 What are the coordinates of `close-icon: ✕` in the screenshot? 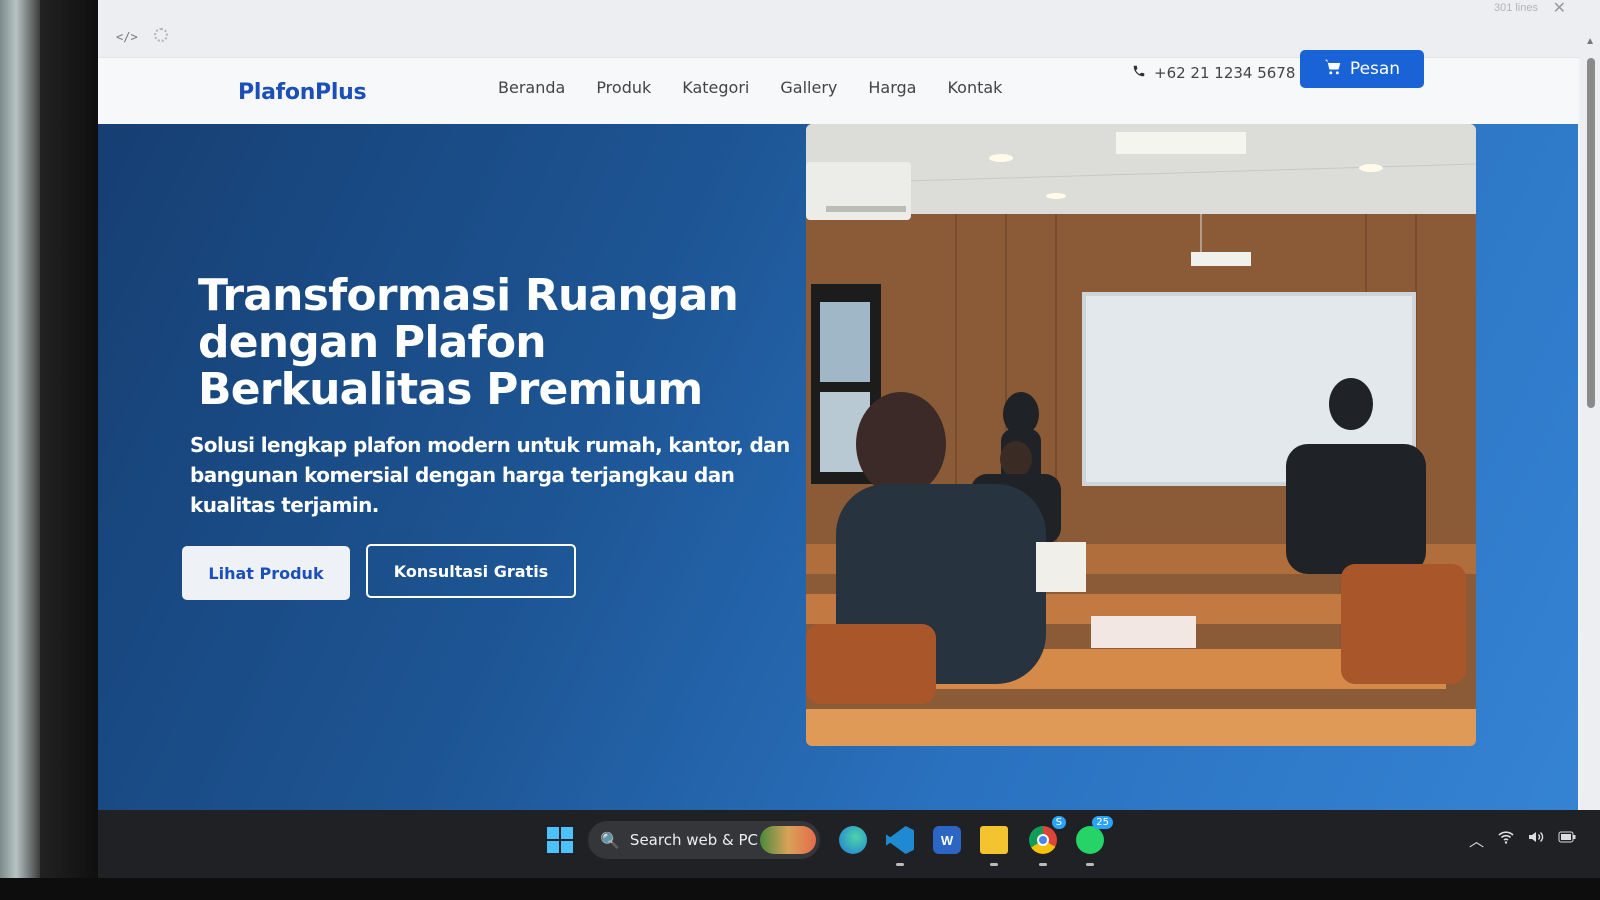 It's located at (1559, 9).